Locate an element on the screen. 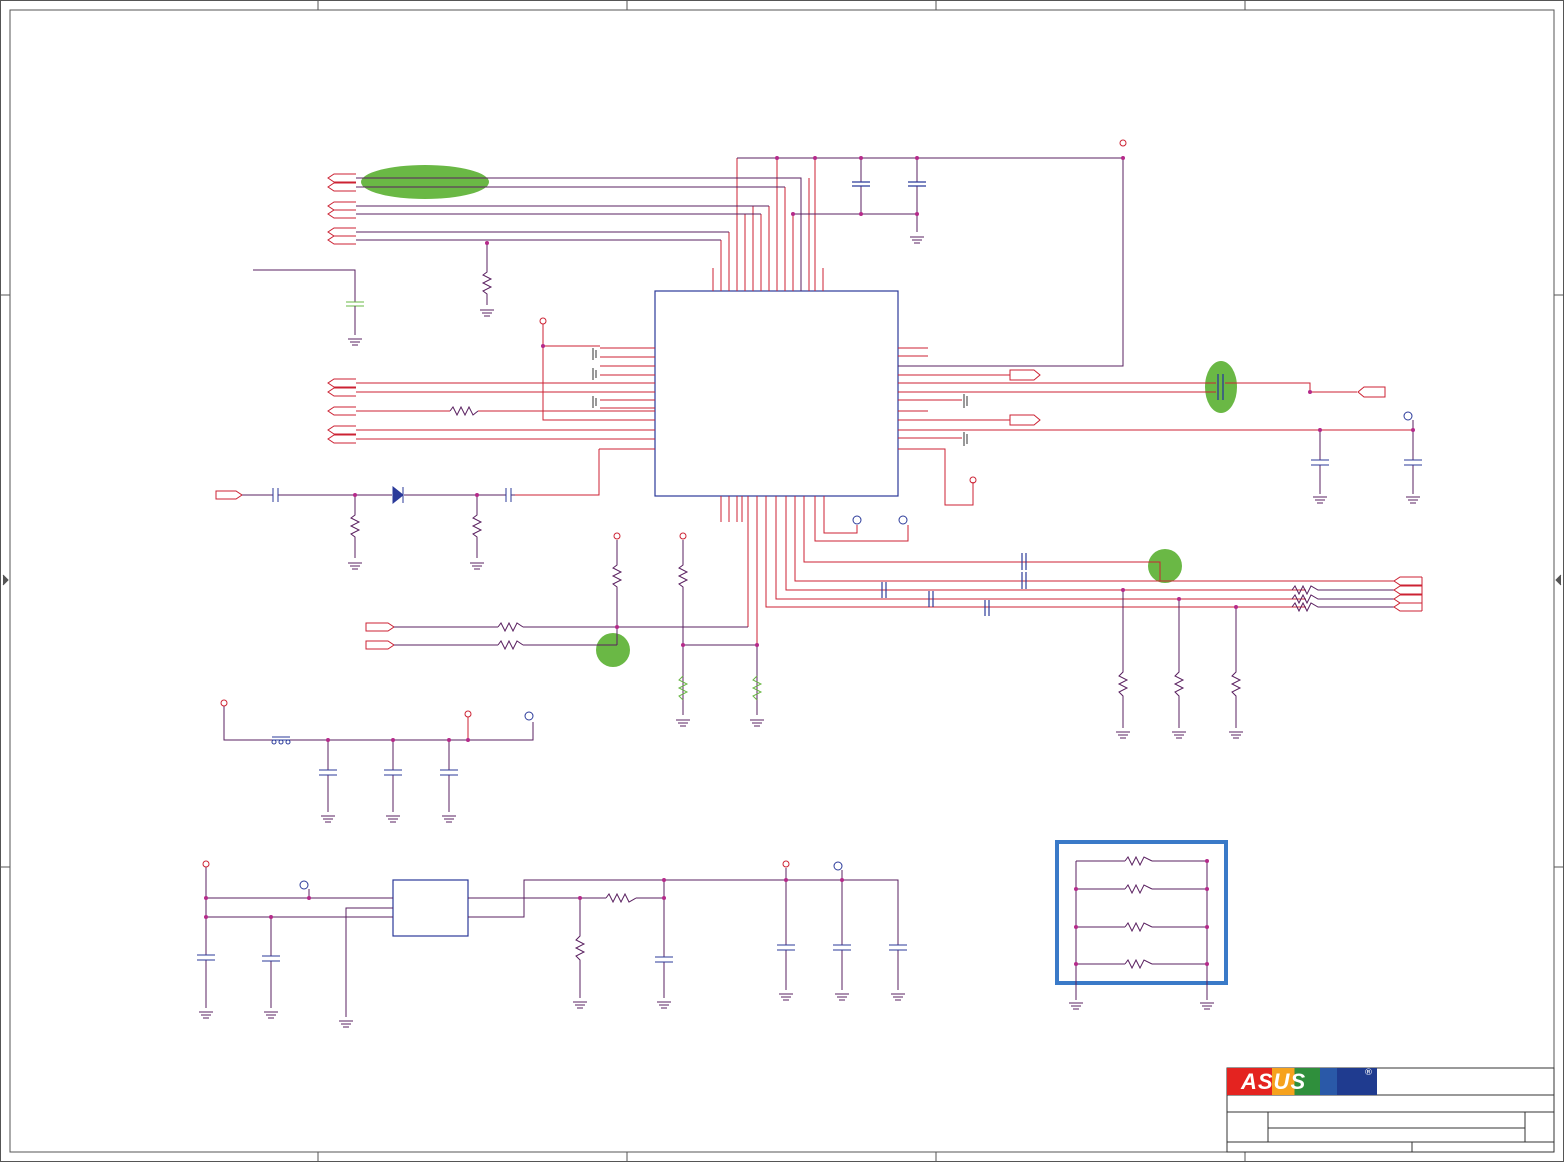 The width and height of the screenshot is (1564, 1162). highlight-marker-cap is located at coordinates (1221, 387).